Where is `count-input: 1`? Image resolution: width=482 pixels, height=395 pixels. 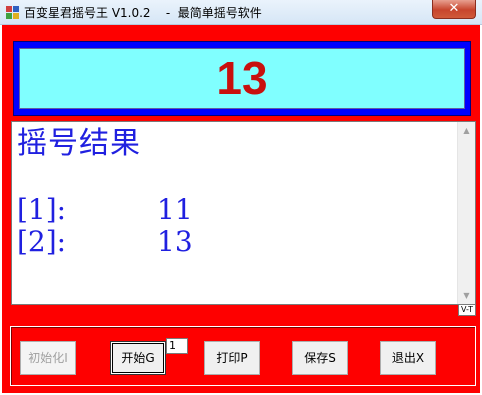
count-input: 1 is located at coordinates (177, 346).